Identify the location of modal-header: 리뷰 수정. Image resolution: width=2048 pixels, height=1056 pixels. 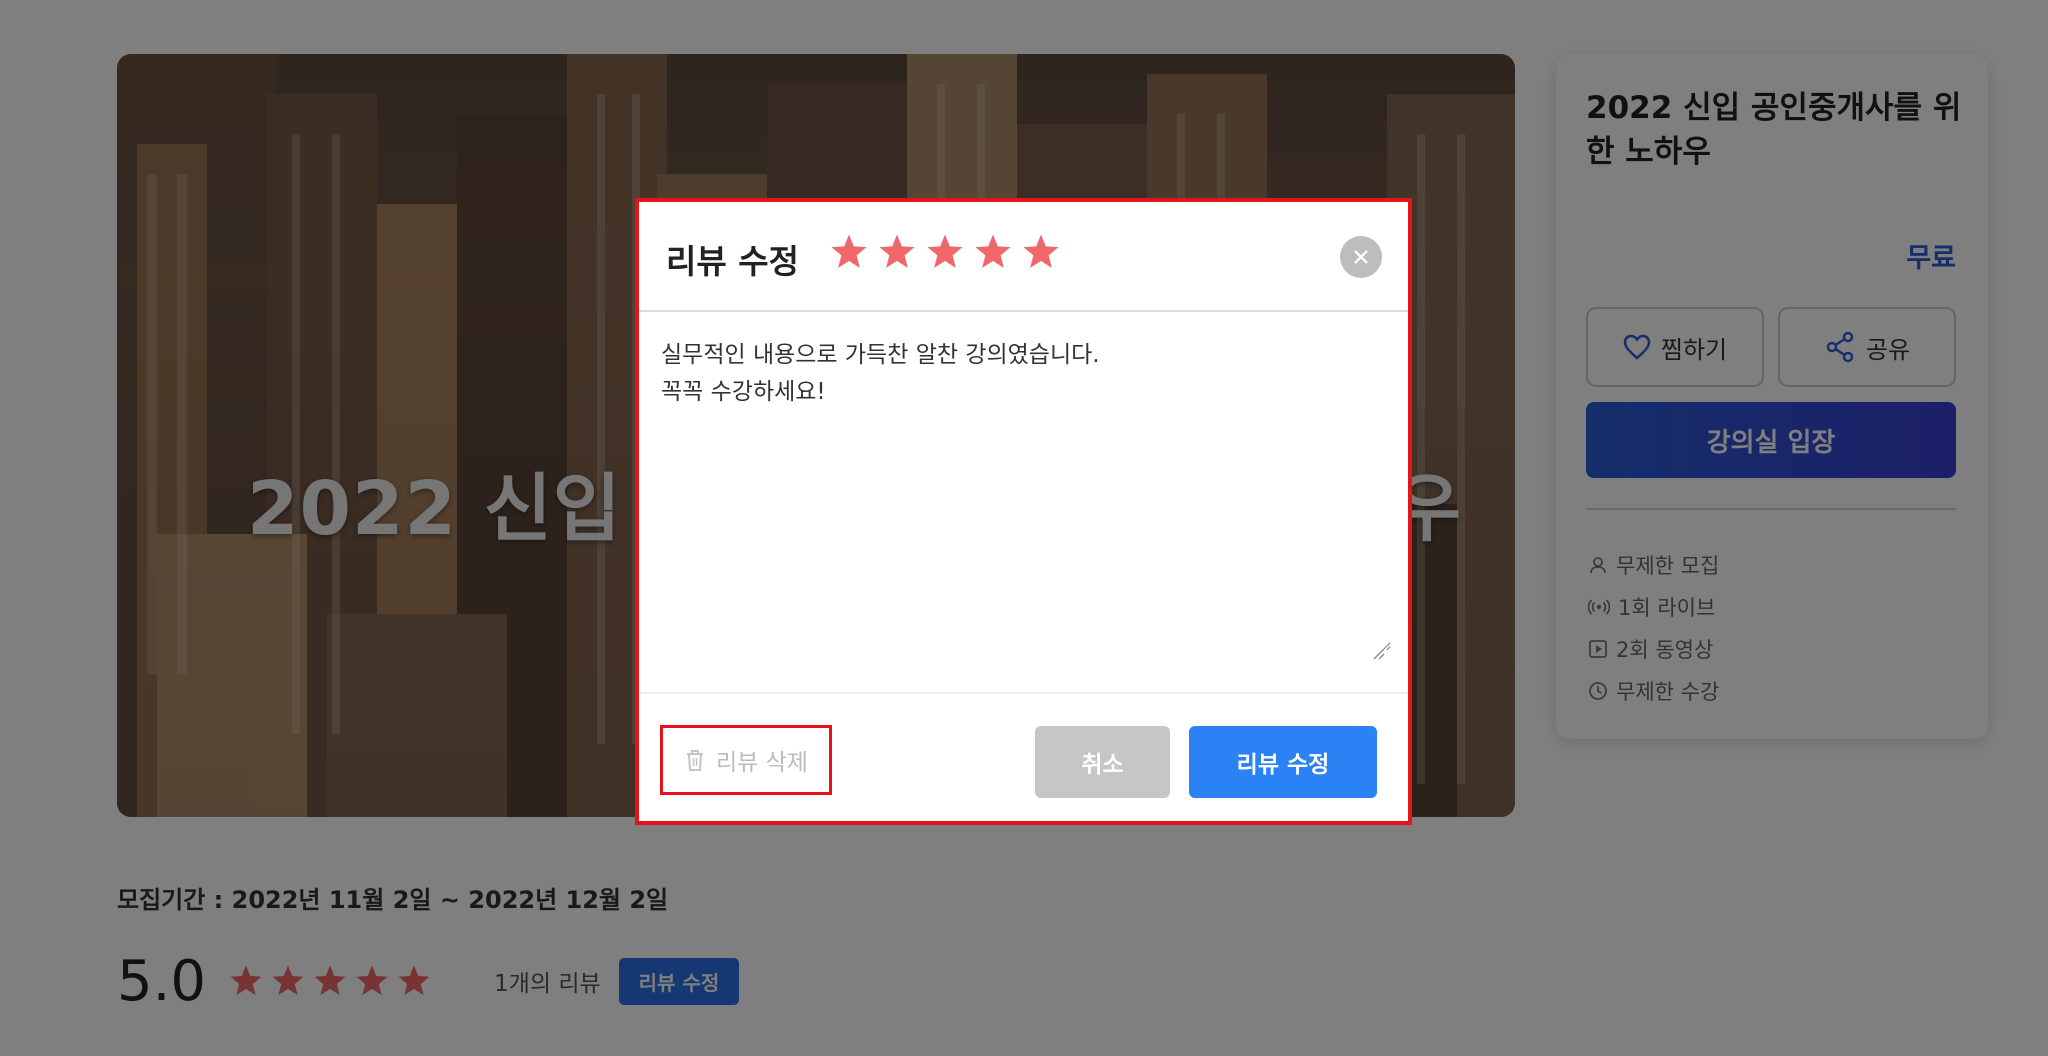
(1023, 257).